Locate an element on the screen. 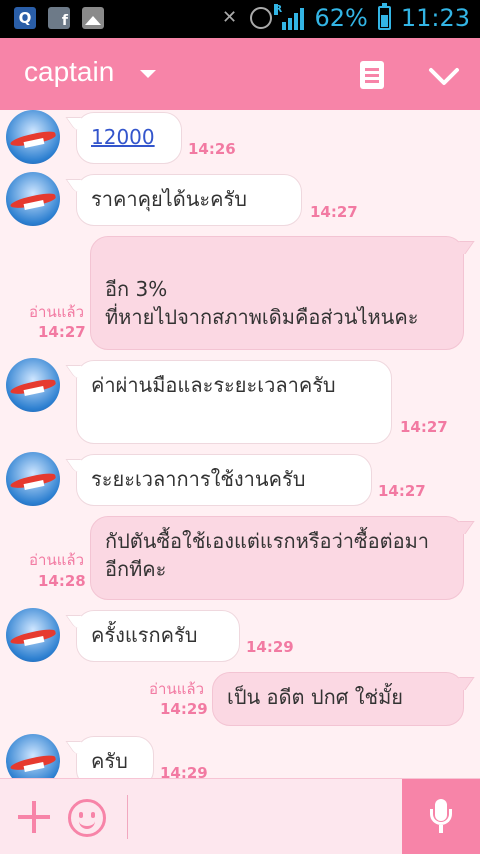 The width and height of the screenshot is (480, 854). battery-percent: 62% is located at coordinates (341, 18).